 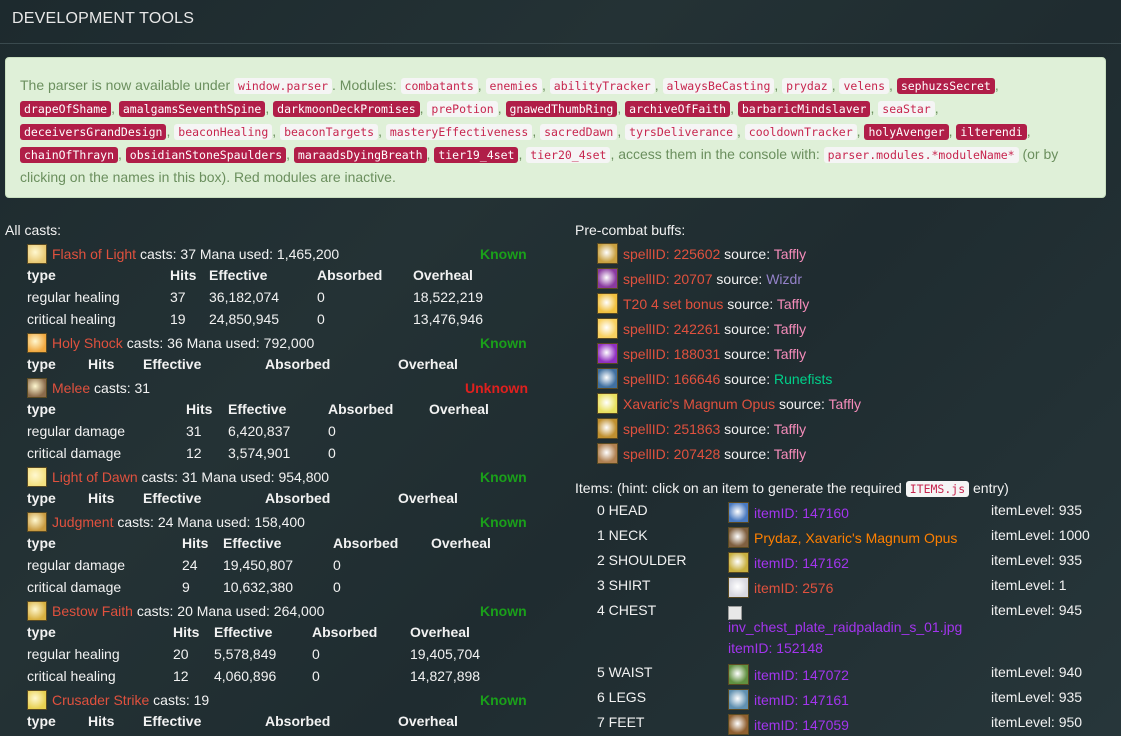 What do you see at coordinates (621, 722) in the screenshot?
I see `item-slot: 7 FEET` at bounding box center [621, 722].